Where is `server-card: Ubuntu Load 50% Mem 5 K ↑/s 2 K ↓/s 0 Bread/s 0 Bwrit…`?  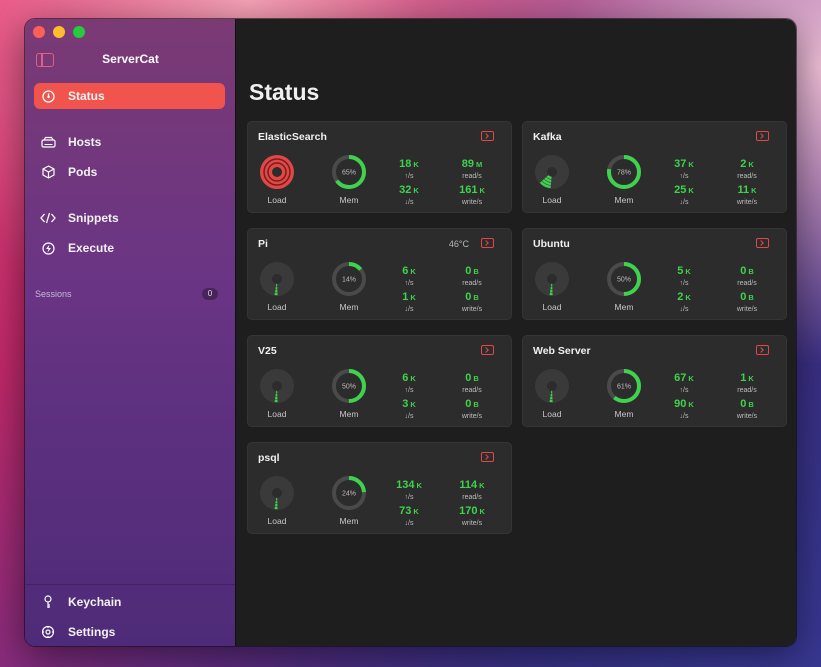 server-card: Ubuntu Load 50% Mem 5 K ↑/s 2 K ↓/s 0 Bread/s 0 Bwrit… is located at coordinates (654, 274).